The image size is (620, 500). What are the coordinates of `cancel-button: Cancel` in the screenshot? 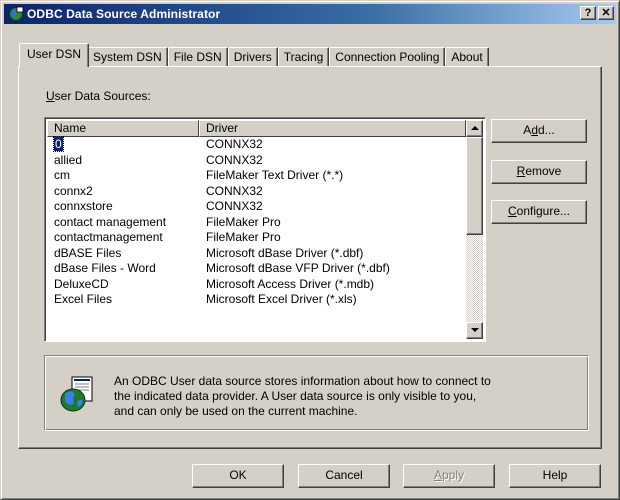 It's located at (344, 476).